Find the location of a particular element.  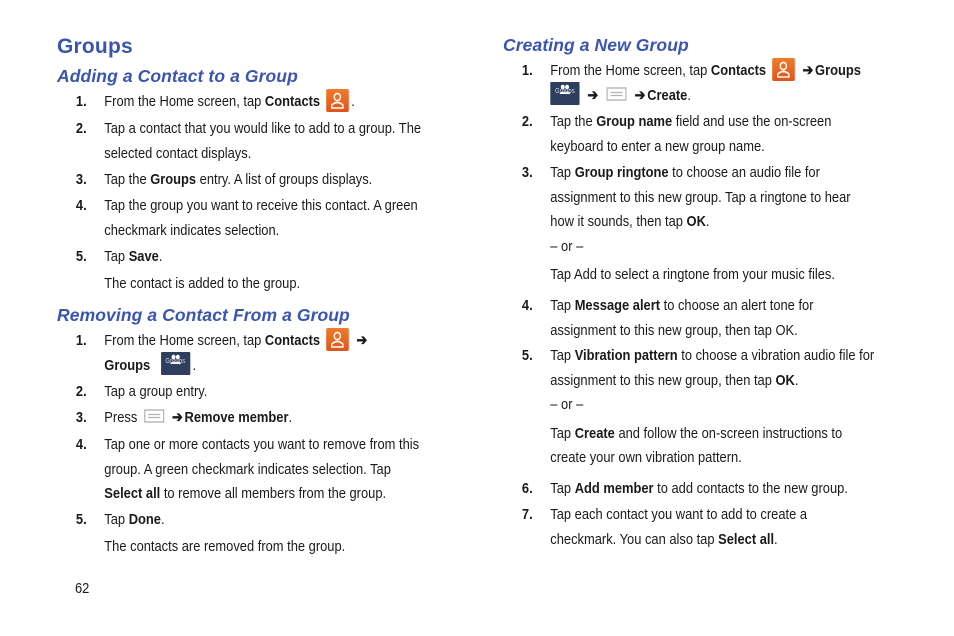

section-heading-adding: Adding a Contact to a Group is located at coordinates (177, 76).